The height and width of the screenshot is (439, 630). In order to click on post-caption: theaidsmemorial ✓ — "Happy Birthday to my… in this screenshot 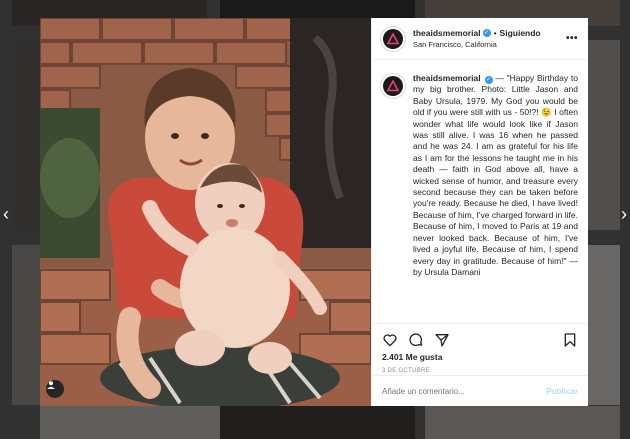, I will do `click(495, 198)`.